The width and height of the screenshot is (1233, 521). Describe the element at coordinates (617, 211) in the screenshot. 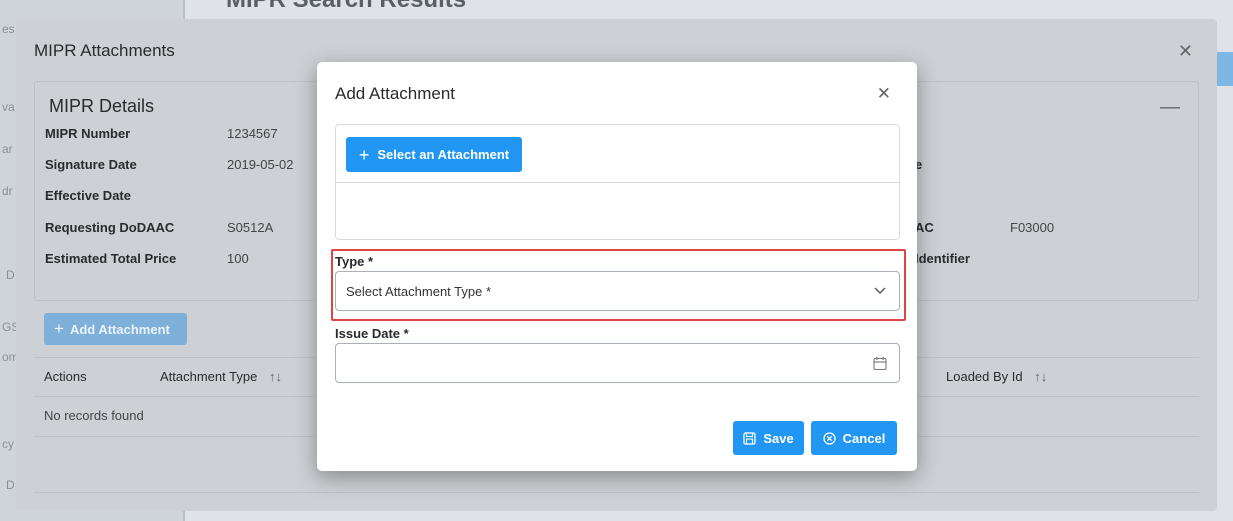

I see `file-drop-area` at that location.